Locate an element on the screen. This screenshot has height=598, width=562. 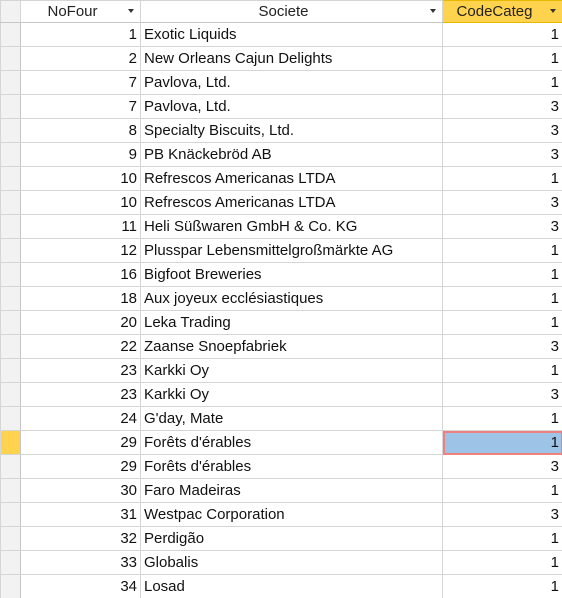
cell-societe: New Orleans Cajun Delights is located at coordinates (291, 58).